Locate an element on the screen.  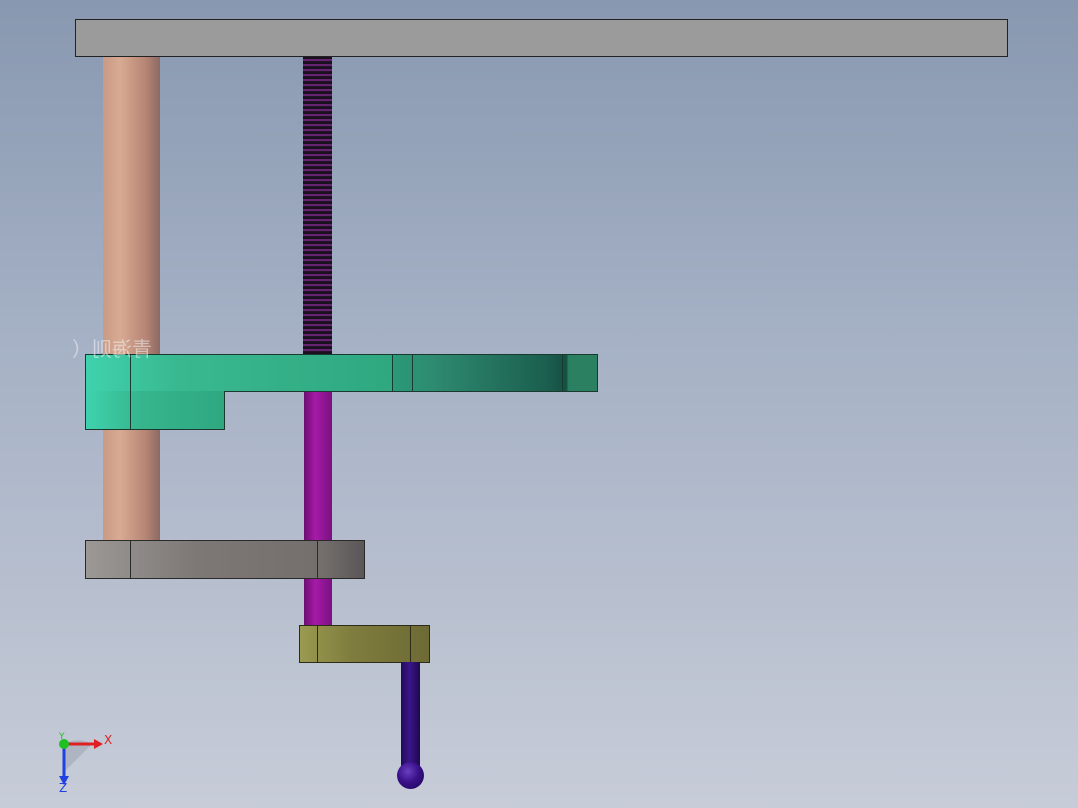
stylus-ball is located at coordinates (410, 775).